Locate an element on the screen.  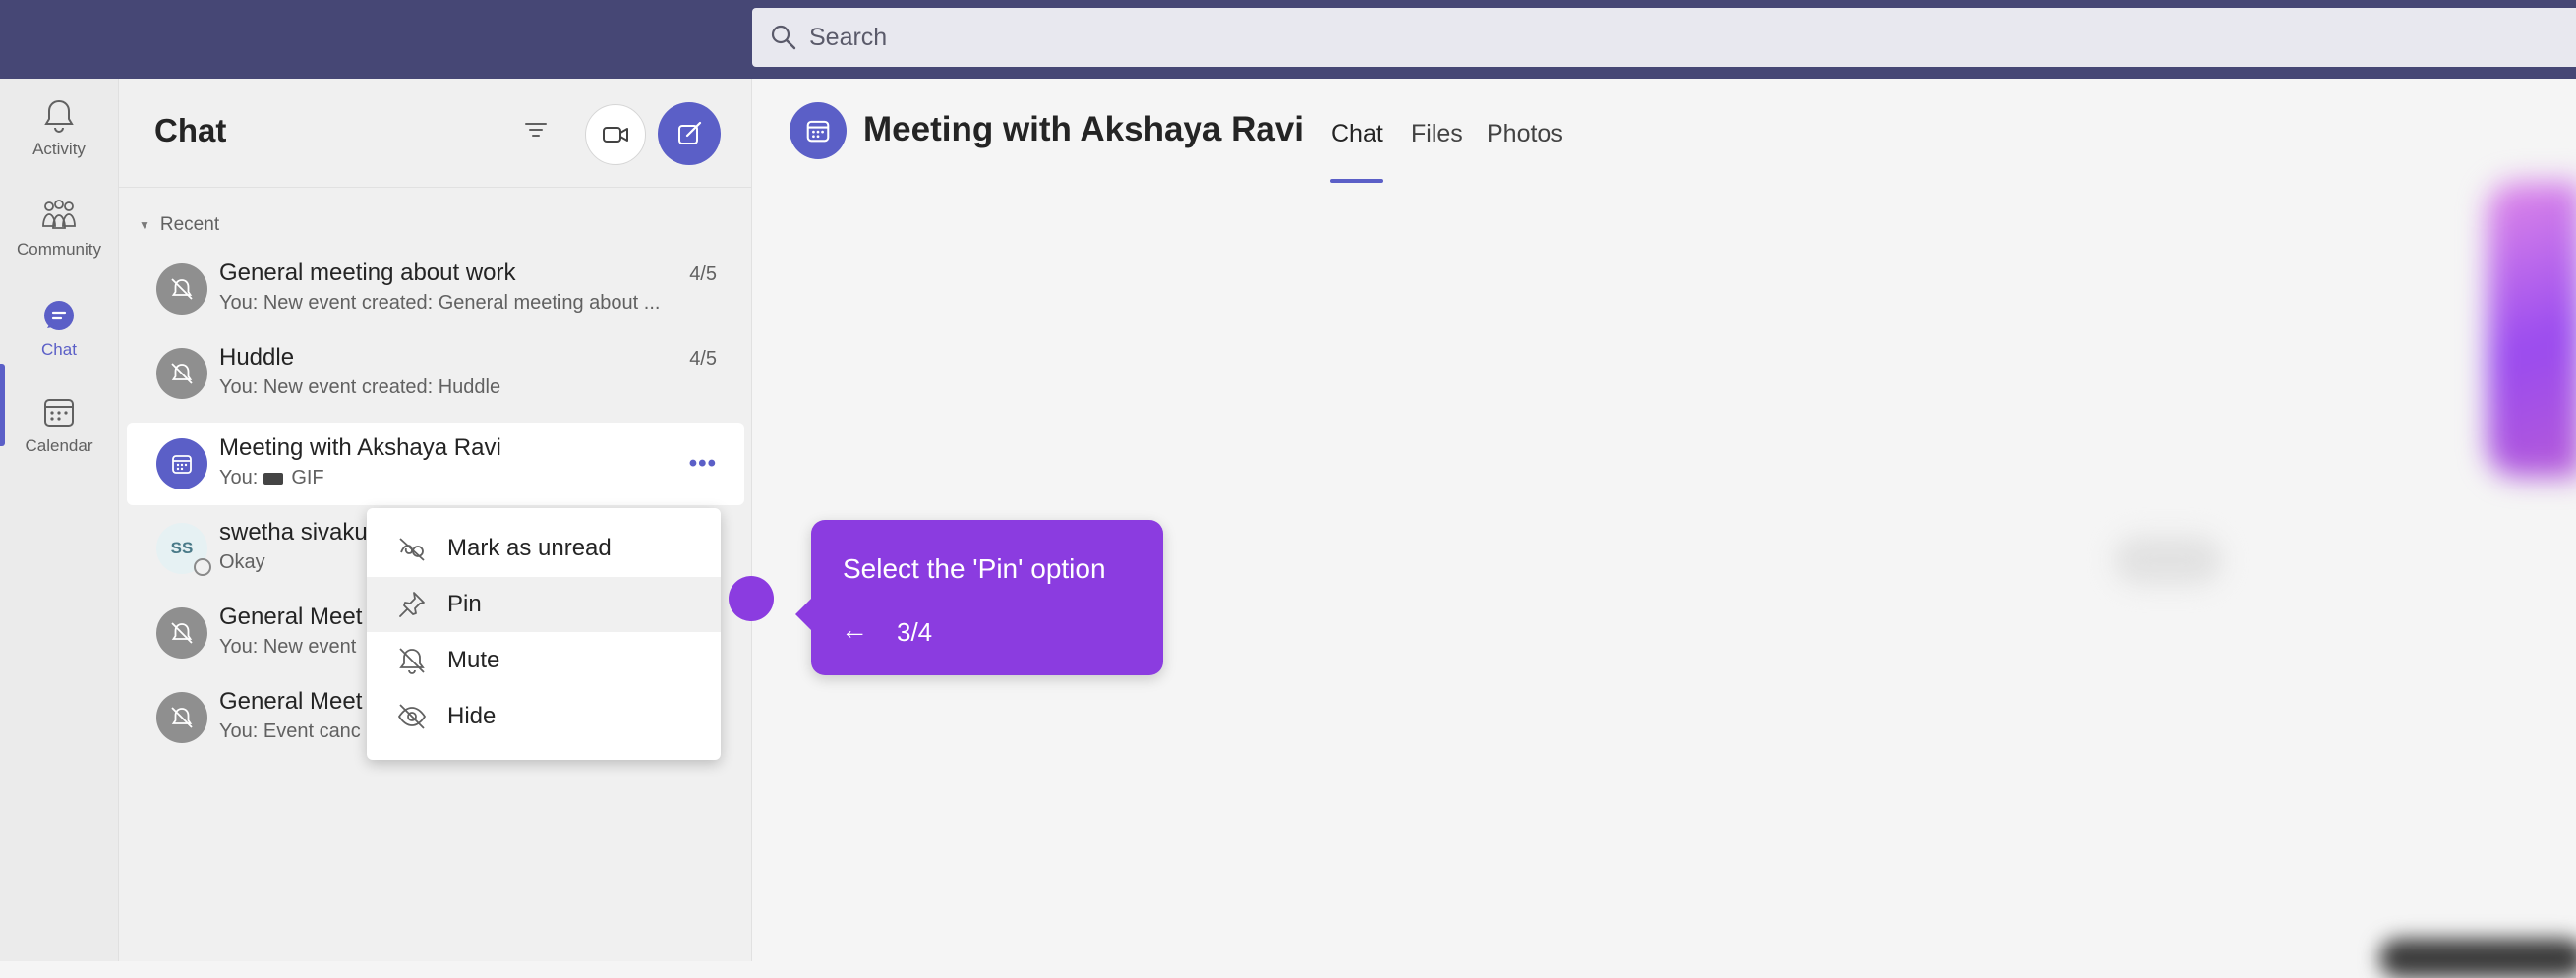
chat-list-title: Chat is located at coordinates (190, 130).